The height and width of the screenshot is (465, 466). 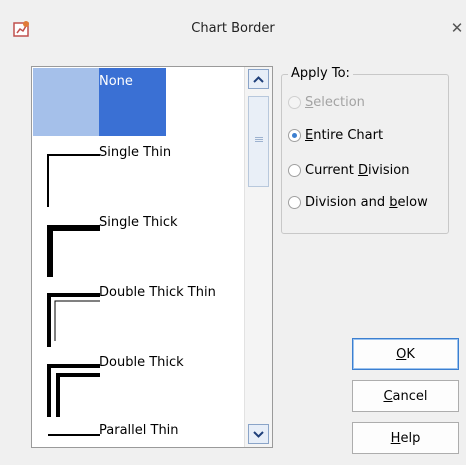 What do you see at coordinates (366, 202) in the screenshot?
I see `radio-label: Division and below` at bounding box center [366, 202].